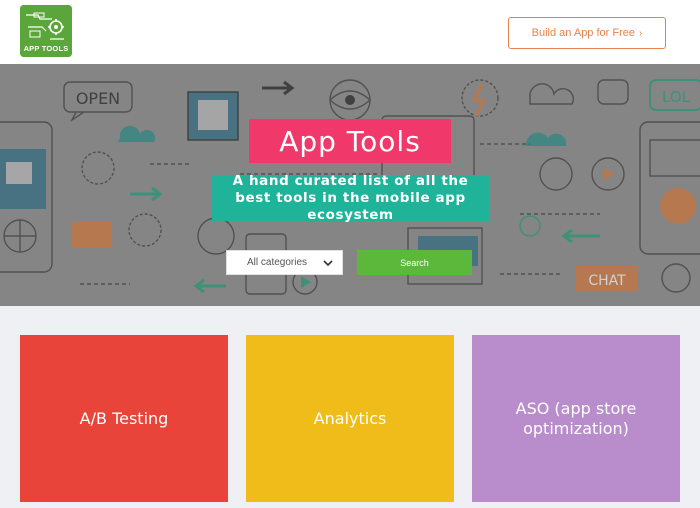 This screenshot has width=700, height=508. Describe the element at coordinates (328, 263) in the screenshot. I see `chevron-down-icon` at that location.